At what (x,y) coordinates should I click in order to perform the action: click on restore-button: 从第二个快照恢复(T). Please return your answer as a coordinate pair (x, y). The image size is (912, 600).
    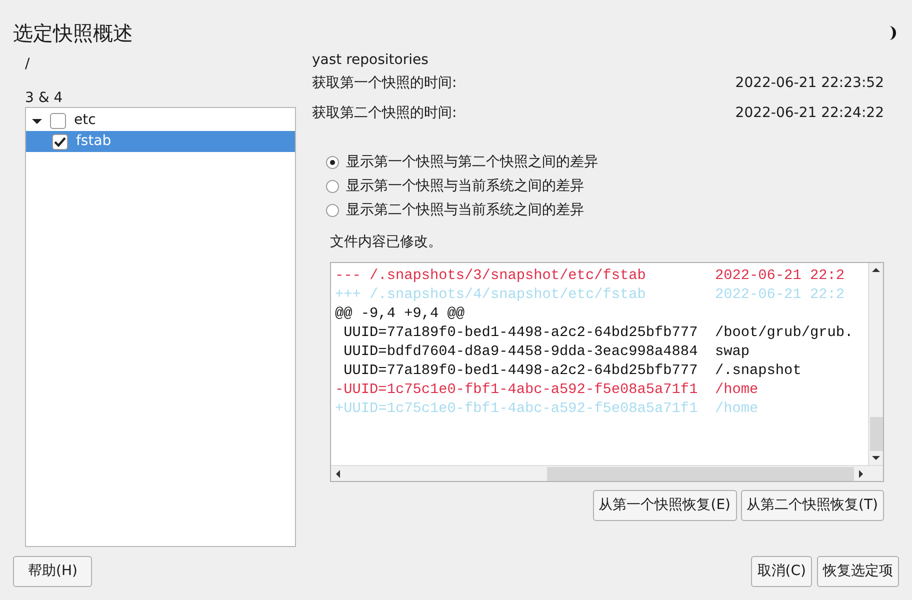
    Looking at the image, I should click on (812, 505).